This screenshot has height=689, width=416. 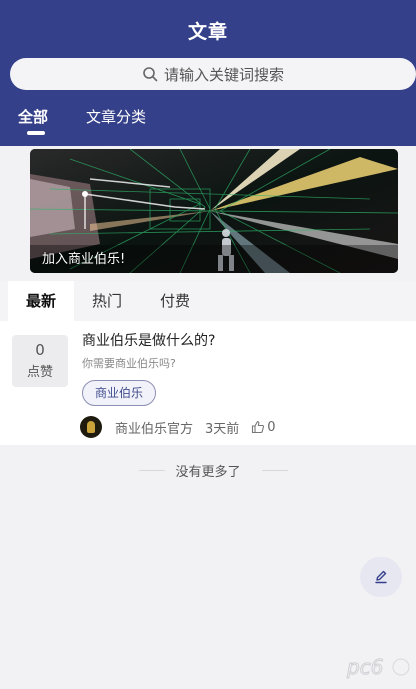 What do you see at coordinates (154, 427) in the screenshot?
I see `author-name: 商业伯乐官方` at bounding box center [154, 427].